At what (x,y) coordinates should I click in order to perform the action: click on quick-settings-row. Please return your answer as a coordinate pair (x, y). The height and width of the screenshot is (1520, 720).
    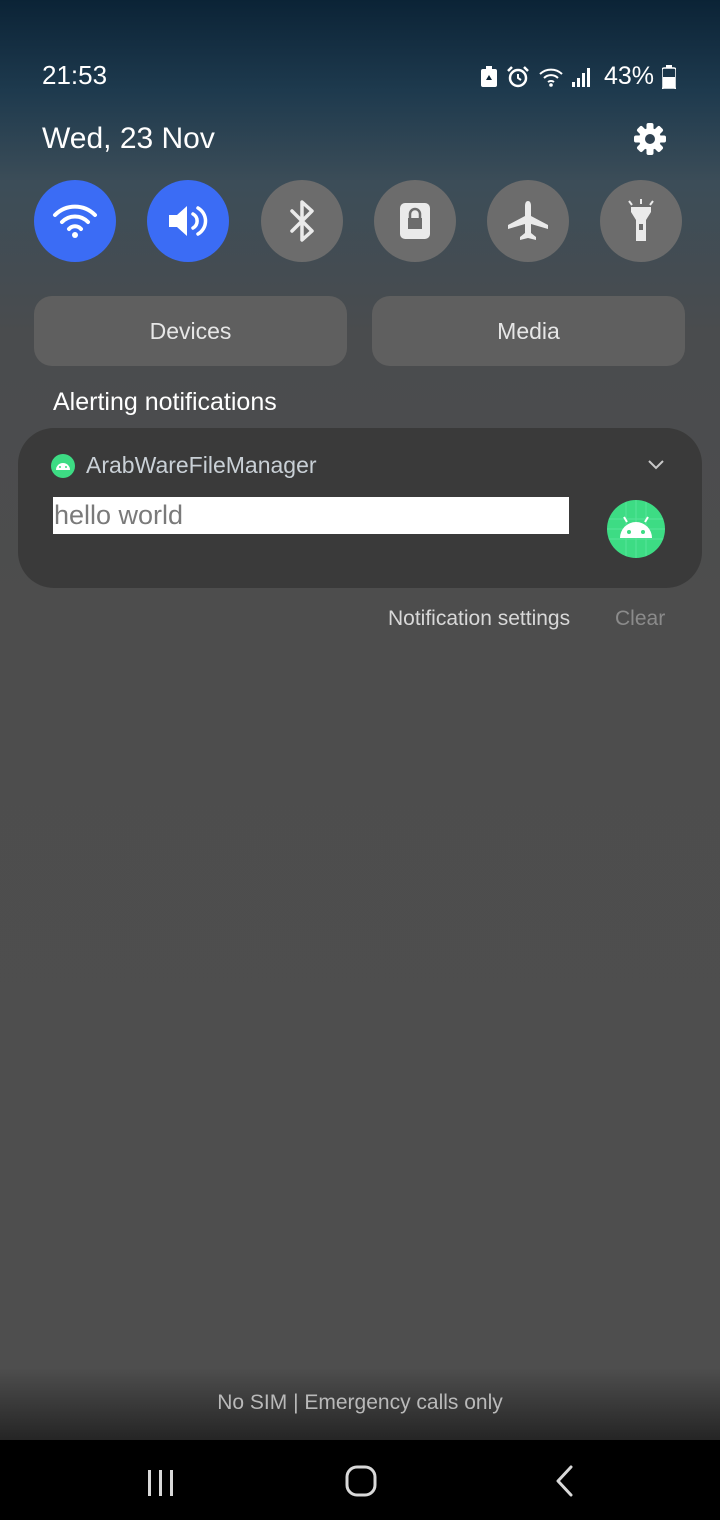
    Looking at the image, I should click on (358, 221).